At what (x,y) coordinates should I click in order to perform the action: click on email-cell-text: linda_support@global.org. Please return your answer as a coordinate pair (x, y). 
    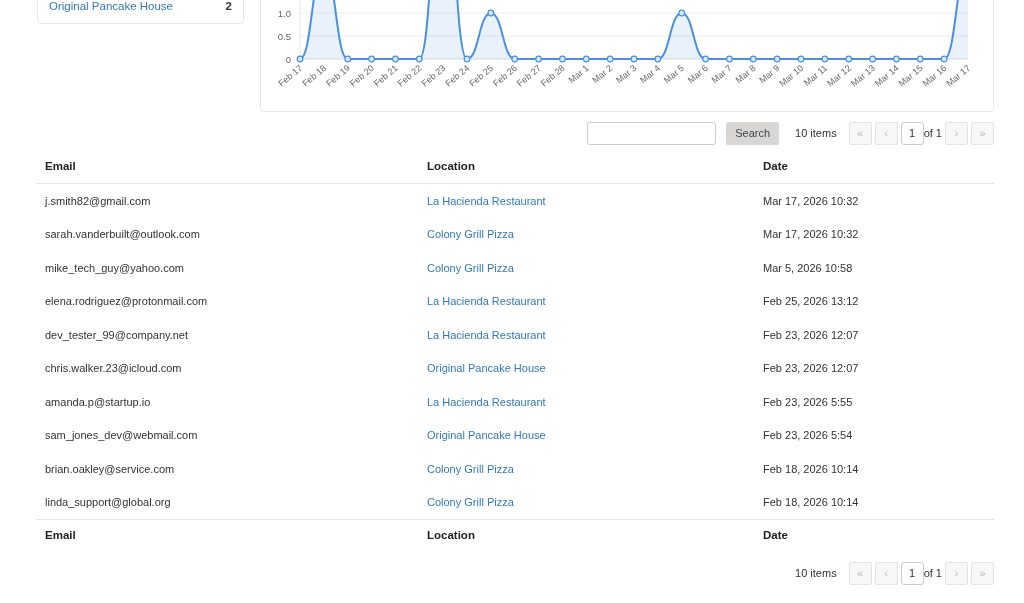
    Looking at the image, I should click on (108, 502).